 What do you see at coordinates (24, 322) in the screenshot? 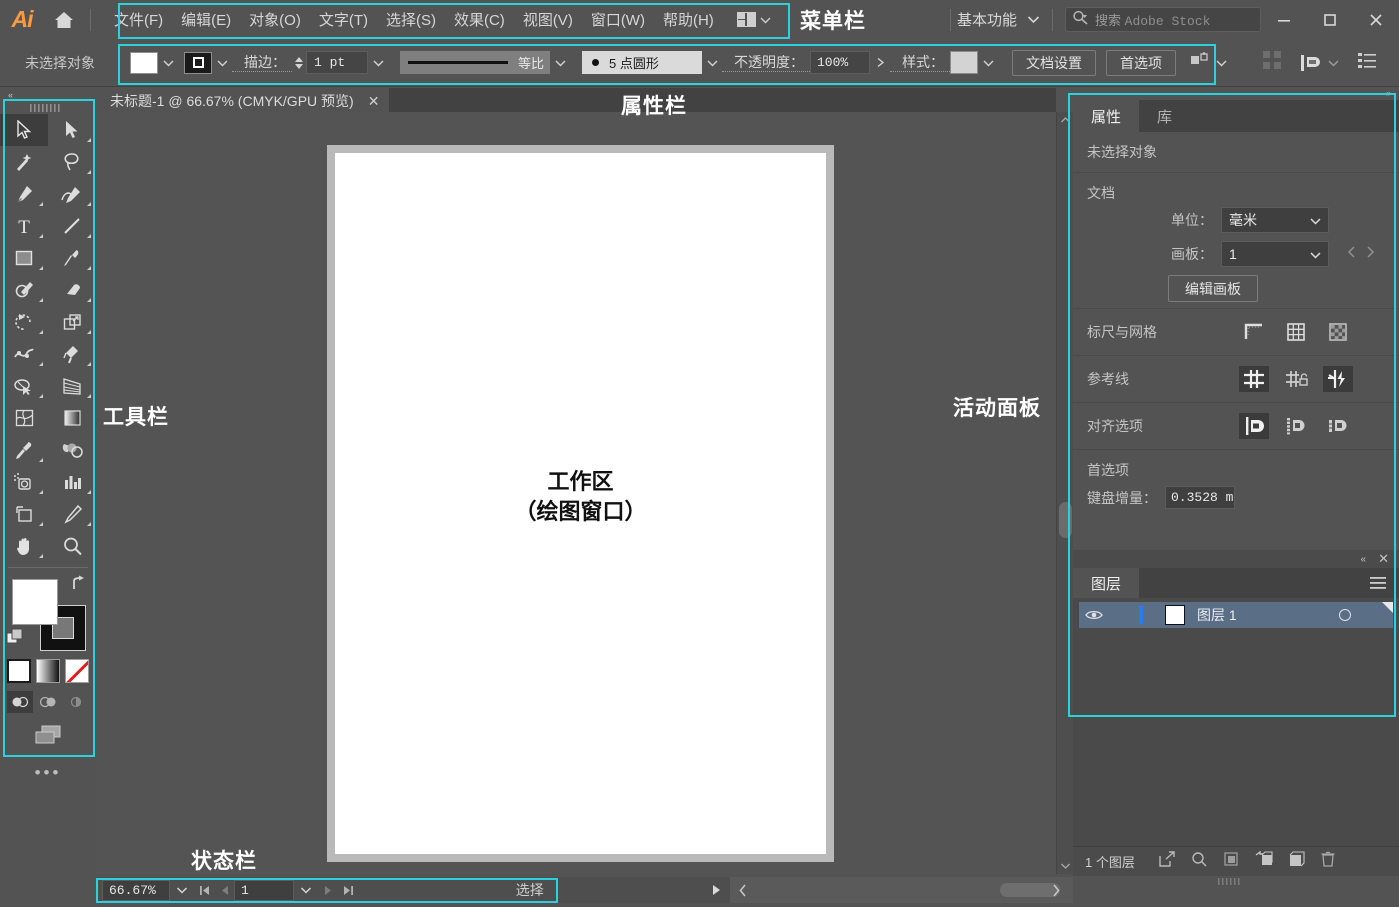
I see `rotate-tool` at bounding box center [24, 322].